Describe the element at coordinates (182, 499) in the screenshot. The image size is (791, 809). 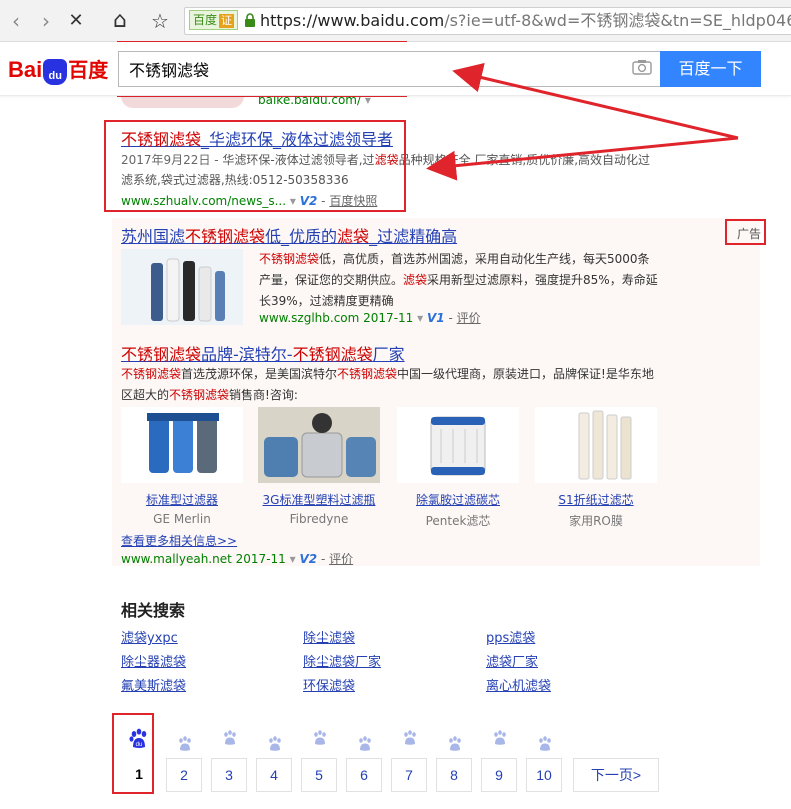
I see `product-name: 标准型过滤器` at that location.